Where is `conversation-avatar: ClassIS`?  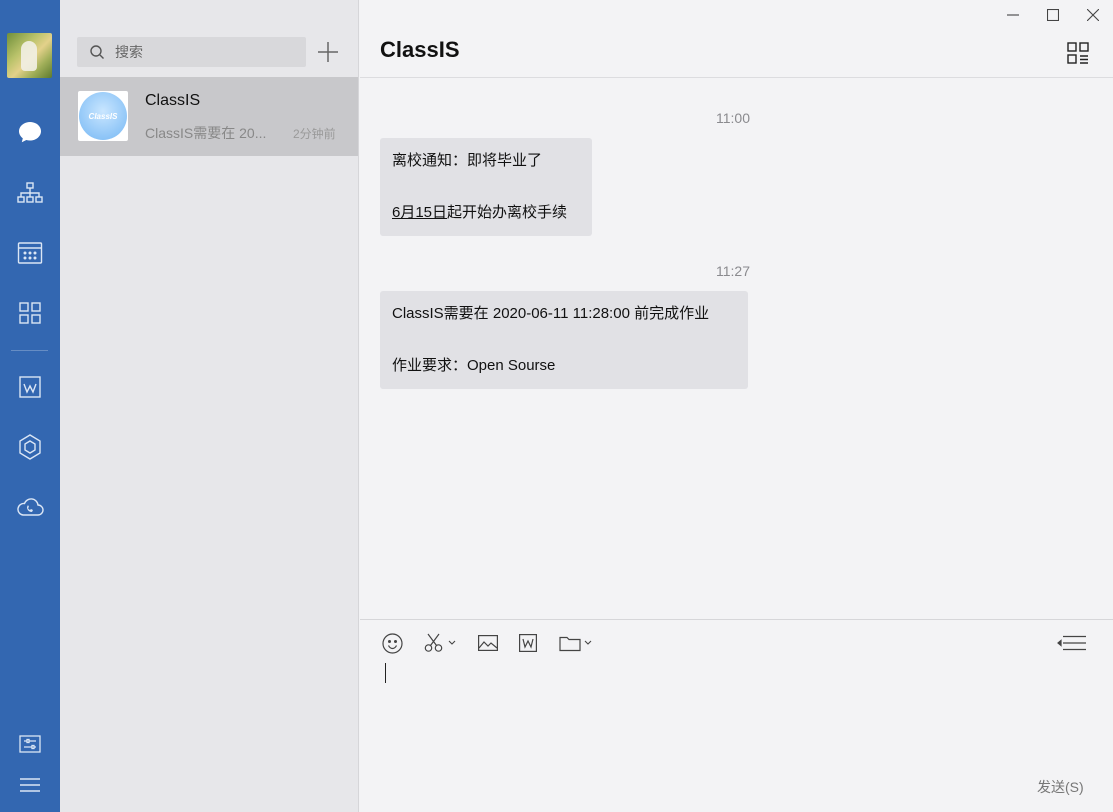
conversation-avatar: ClassIS is located at coordinates (103, 116).